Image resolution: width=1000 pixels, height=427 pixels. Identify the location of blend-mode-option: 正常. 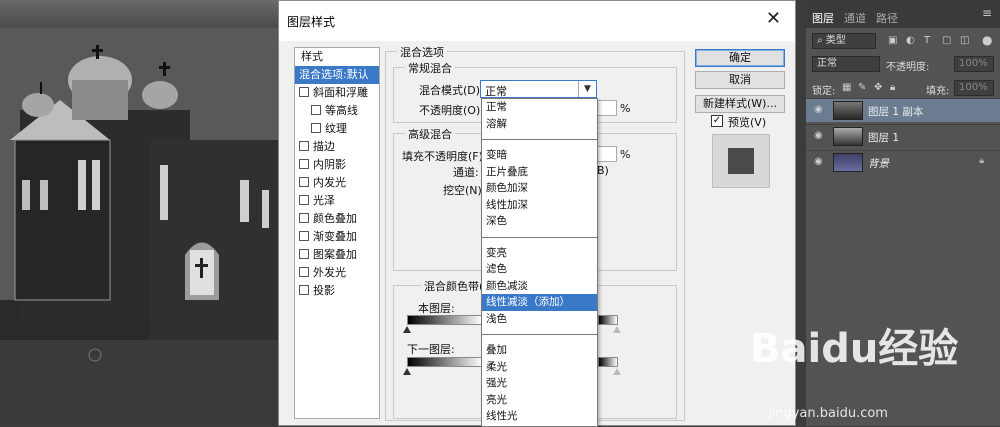
(539, 107).